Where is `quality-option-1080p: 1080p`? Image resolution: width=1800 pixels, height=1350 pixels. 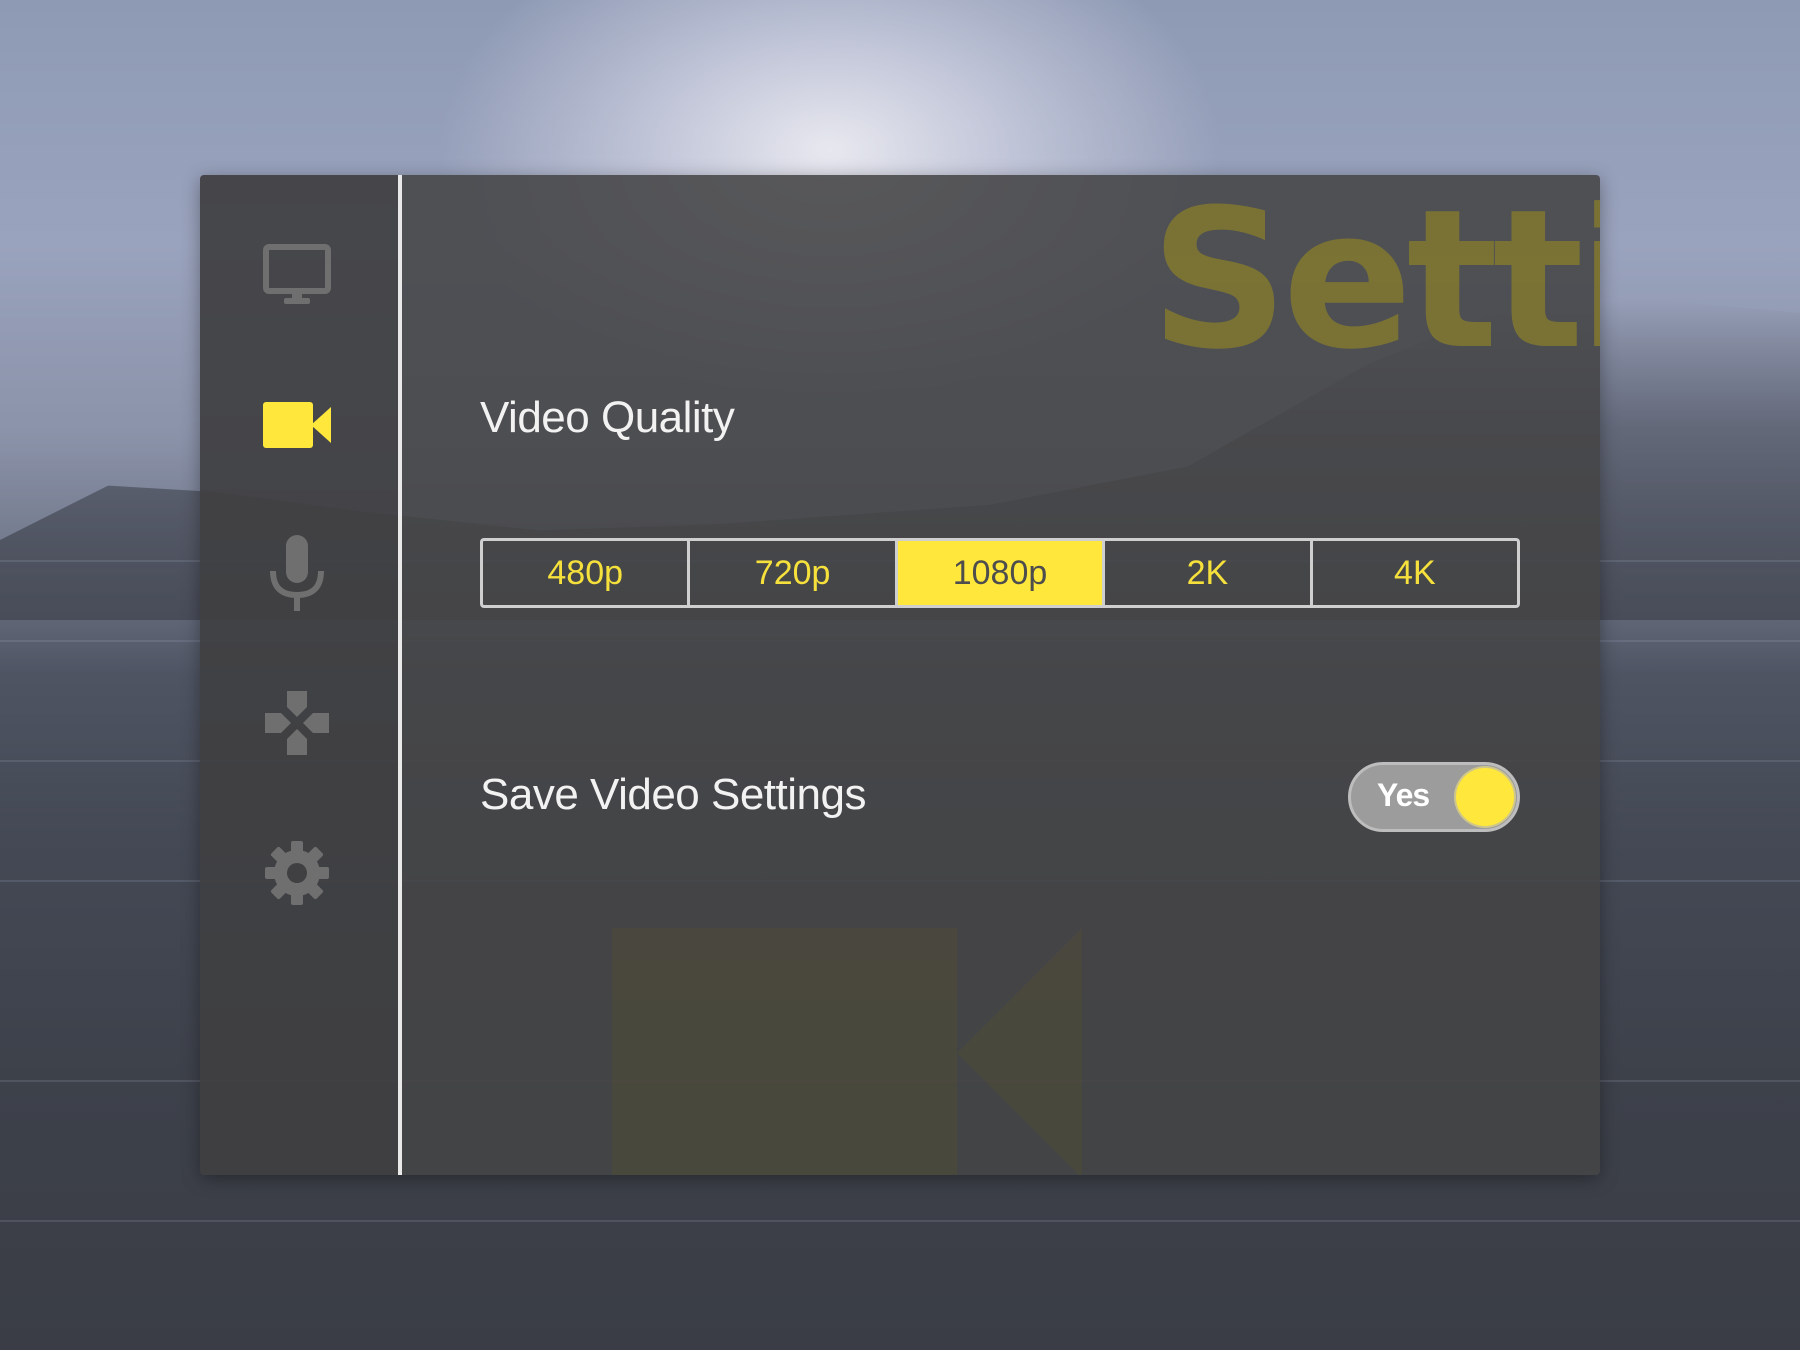 quality-option-1080p: 1080p is located at coordinates (1001, 573).